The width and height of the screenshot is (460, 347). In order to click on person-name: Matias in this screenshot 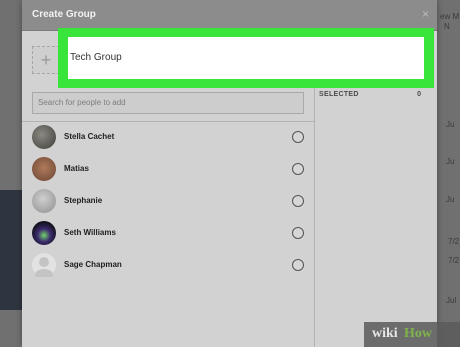, I will do `click(76, 168)`.